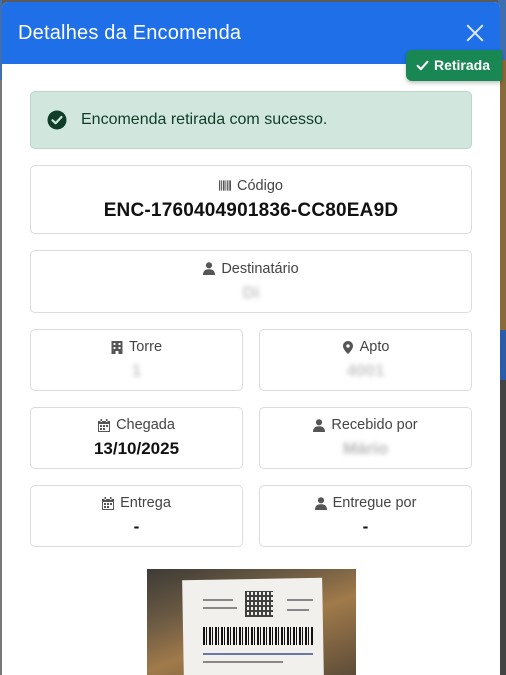  Describe the element at coordinates (251, 210) in the screenshot. I see `code-value: ENC-1760404901836-CC80EA9D` at that location.